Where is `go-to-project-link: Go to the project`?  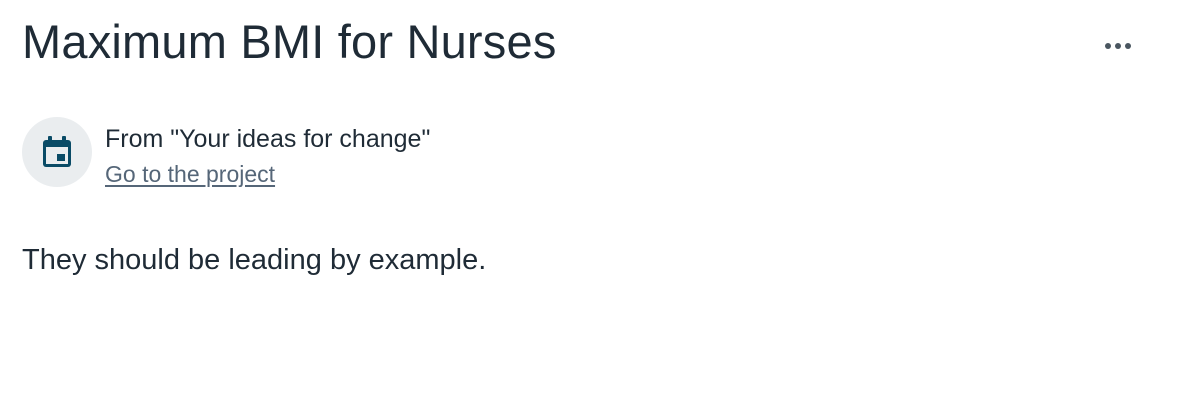
go-to-project-link: Go to the project is located at coordinates (190, 174).